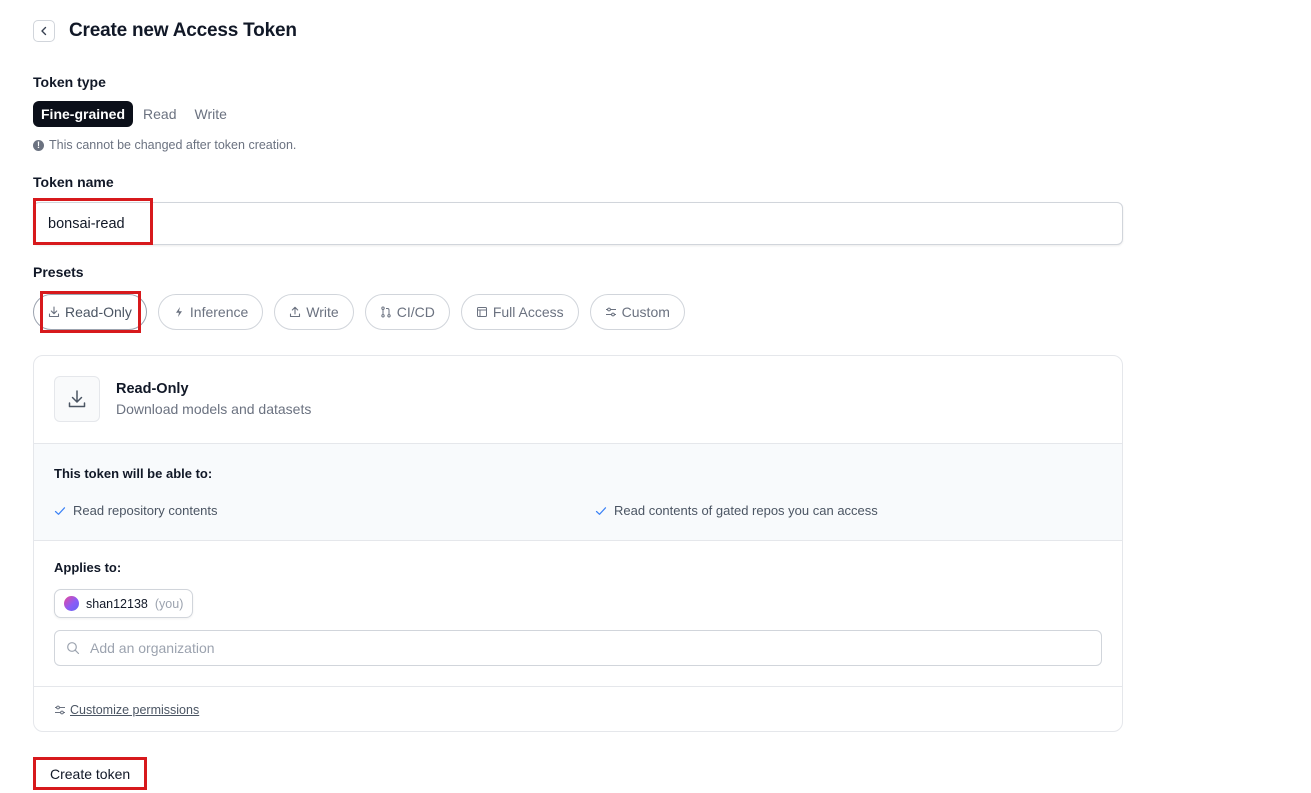 Image resolution: width=1311 pixels, height=793 pixels. I want to click on preset-label: Write, so click(322, 312).